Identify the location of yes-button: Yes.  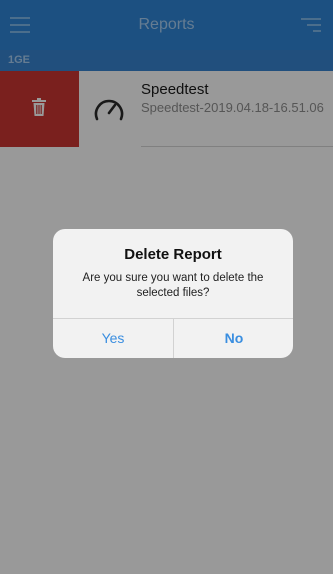
(113, 338).